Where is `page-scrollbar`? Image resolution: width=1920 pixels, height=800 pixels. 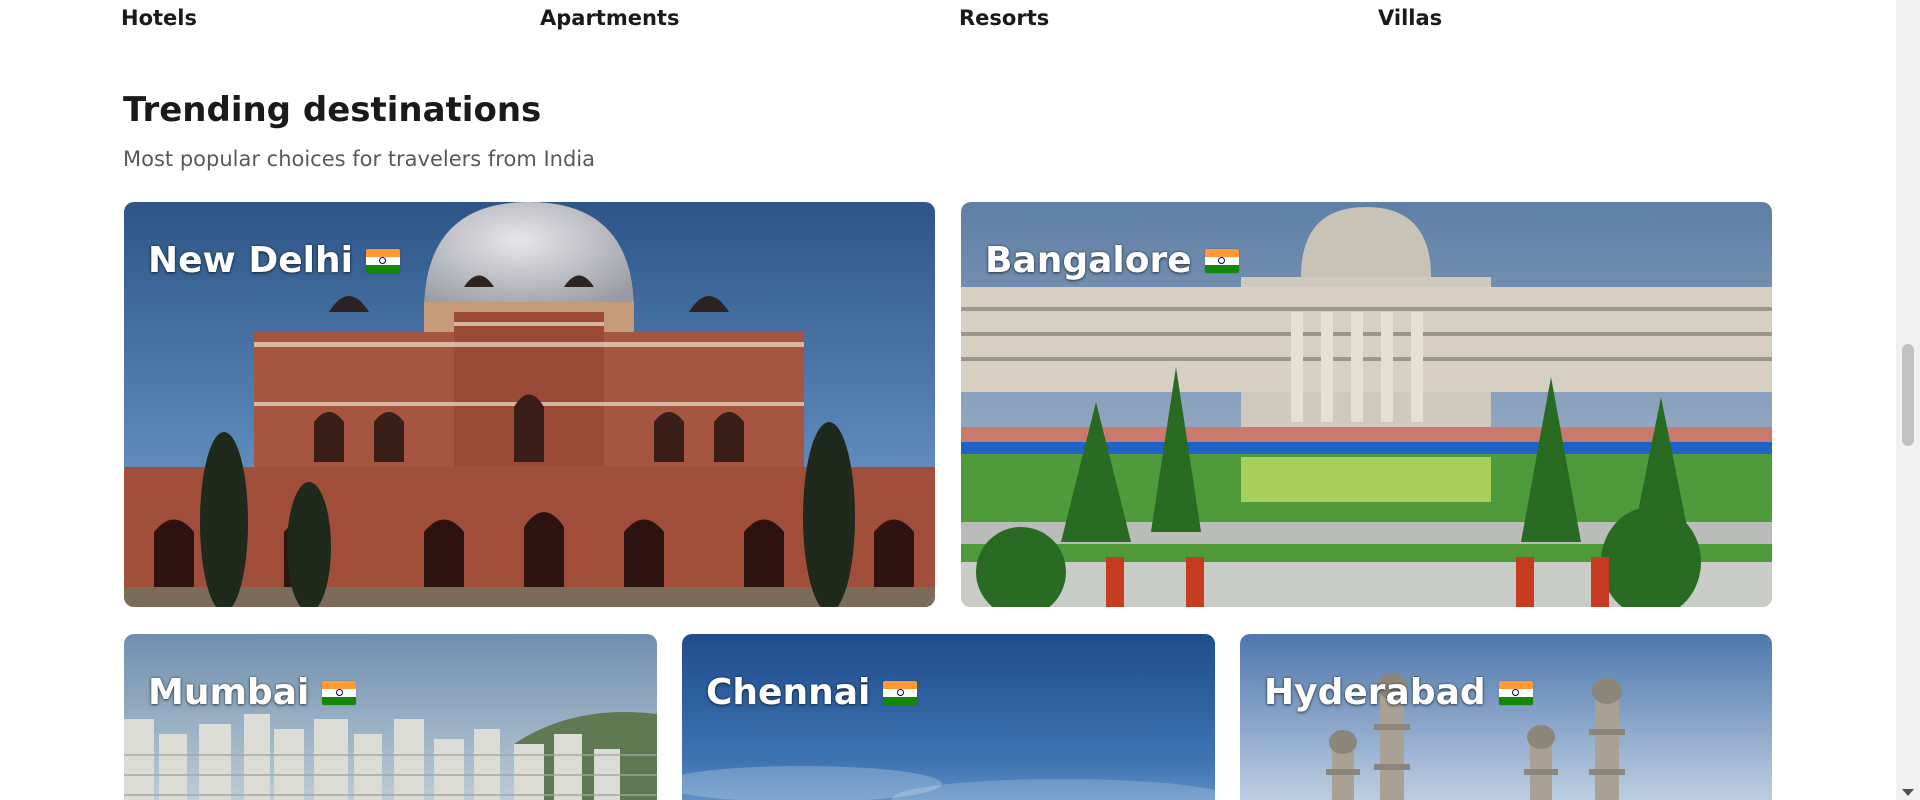
page-scrollbar is located at coordinates (1908, 400).